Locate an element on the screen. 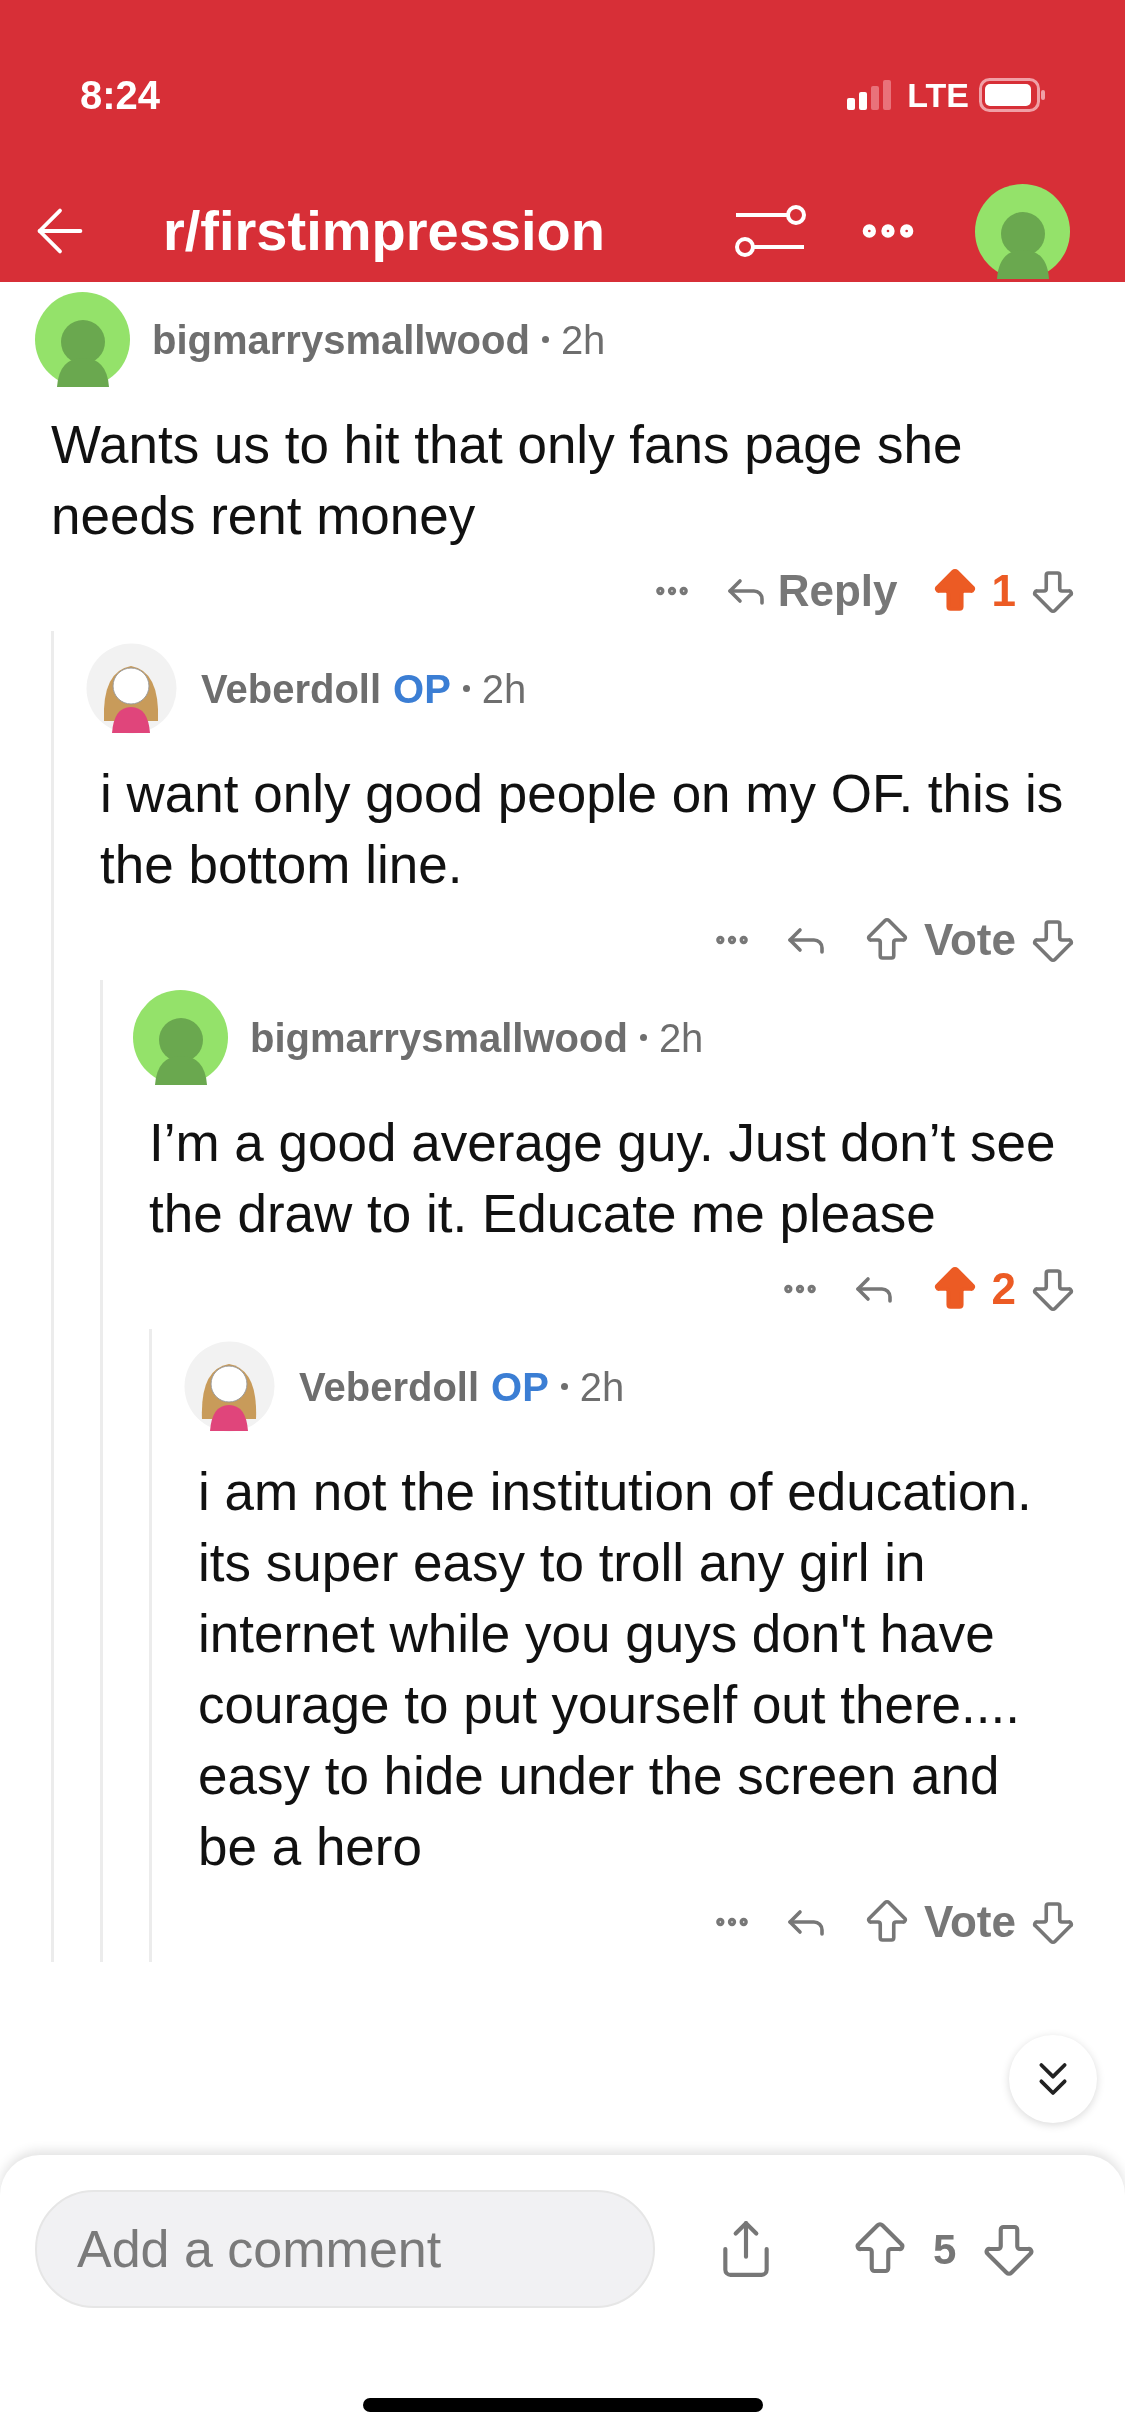 This screenshot has height=2436, width=1125. vote-score: 1 is located at coordinates (1003, 591).